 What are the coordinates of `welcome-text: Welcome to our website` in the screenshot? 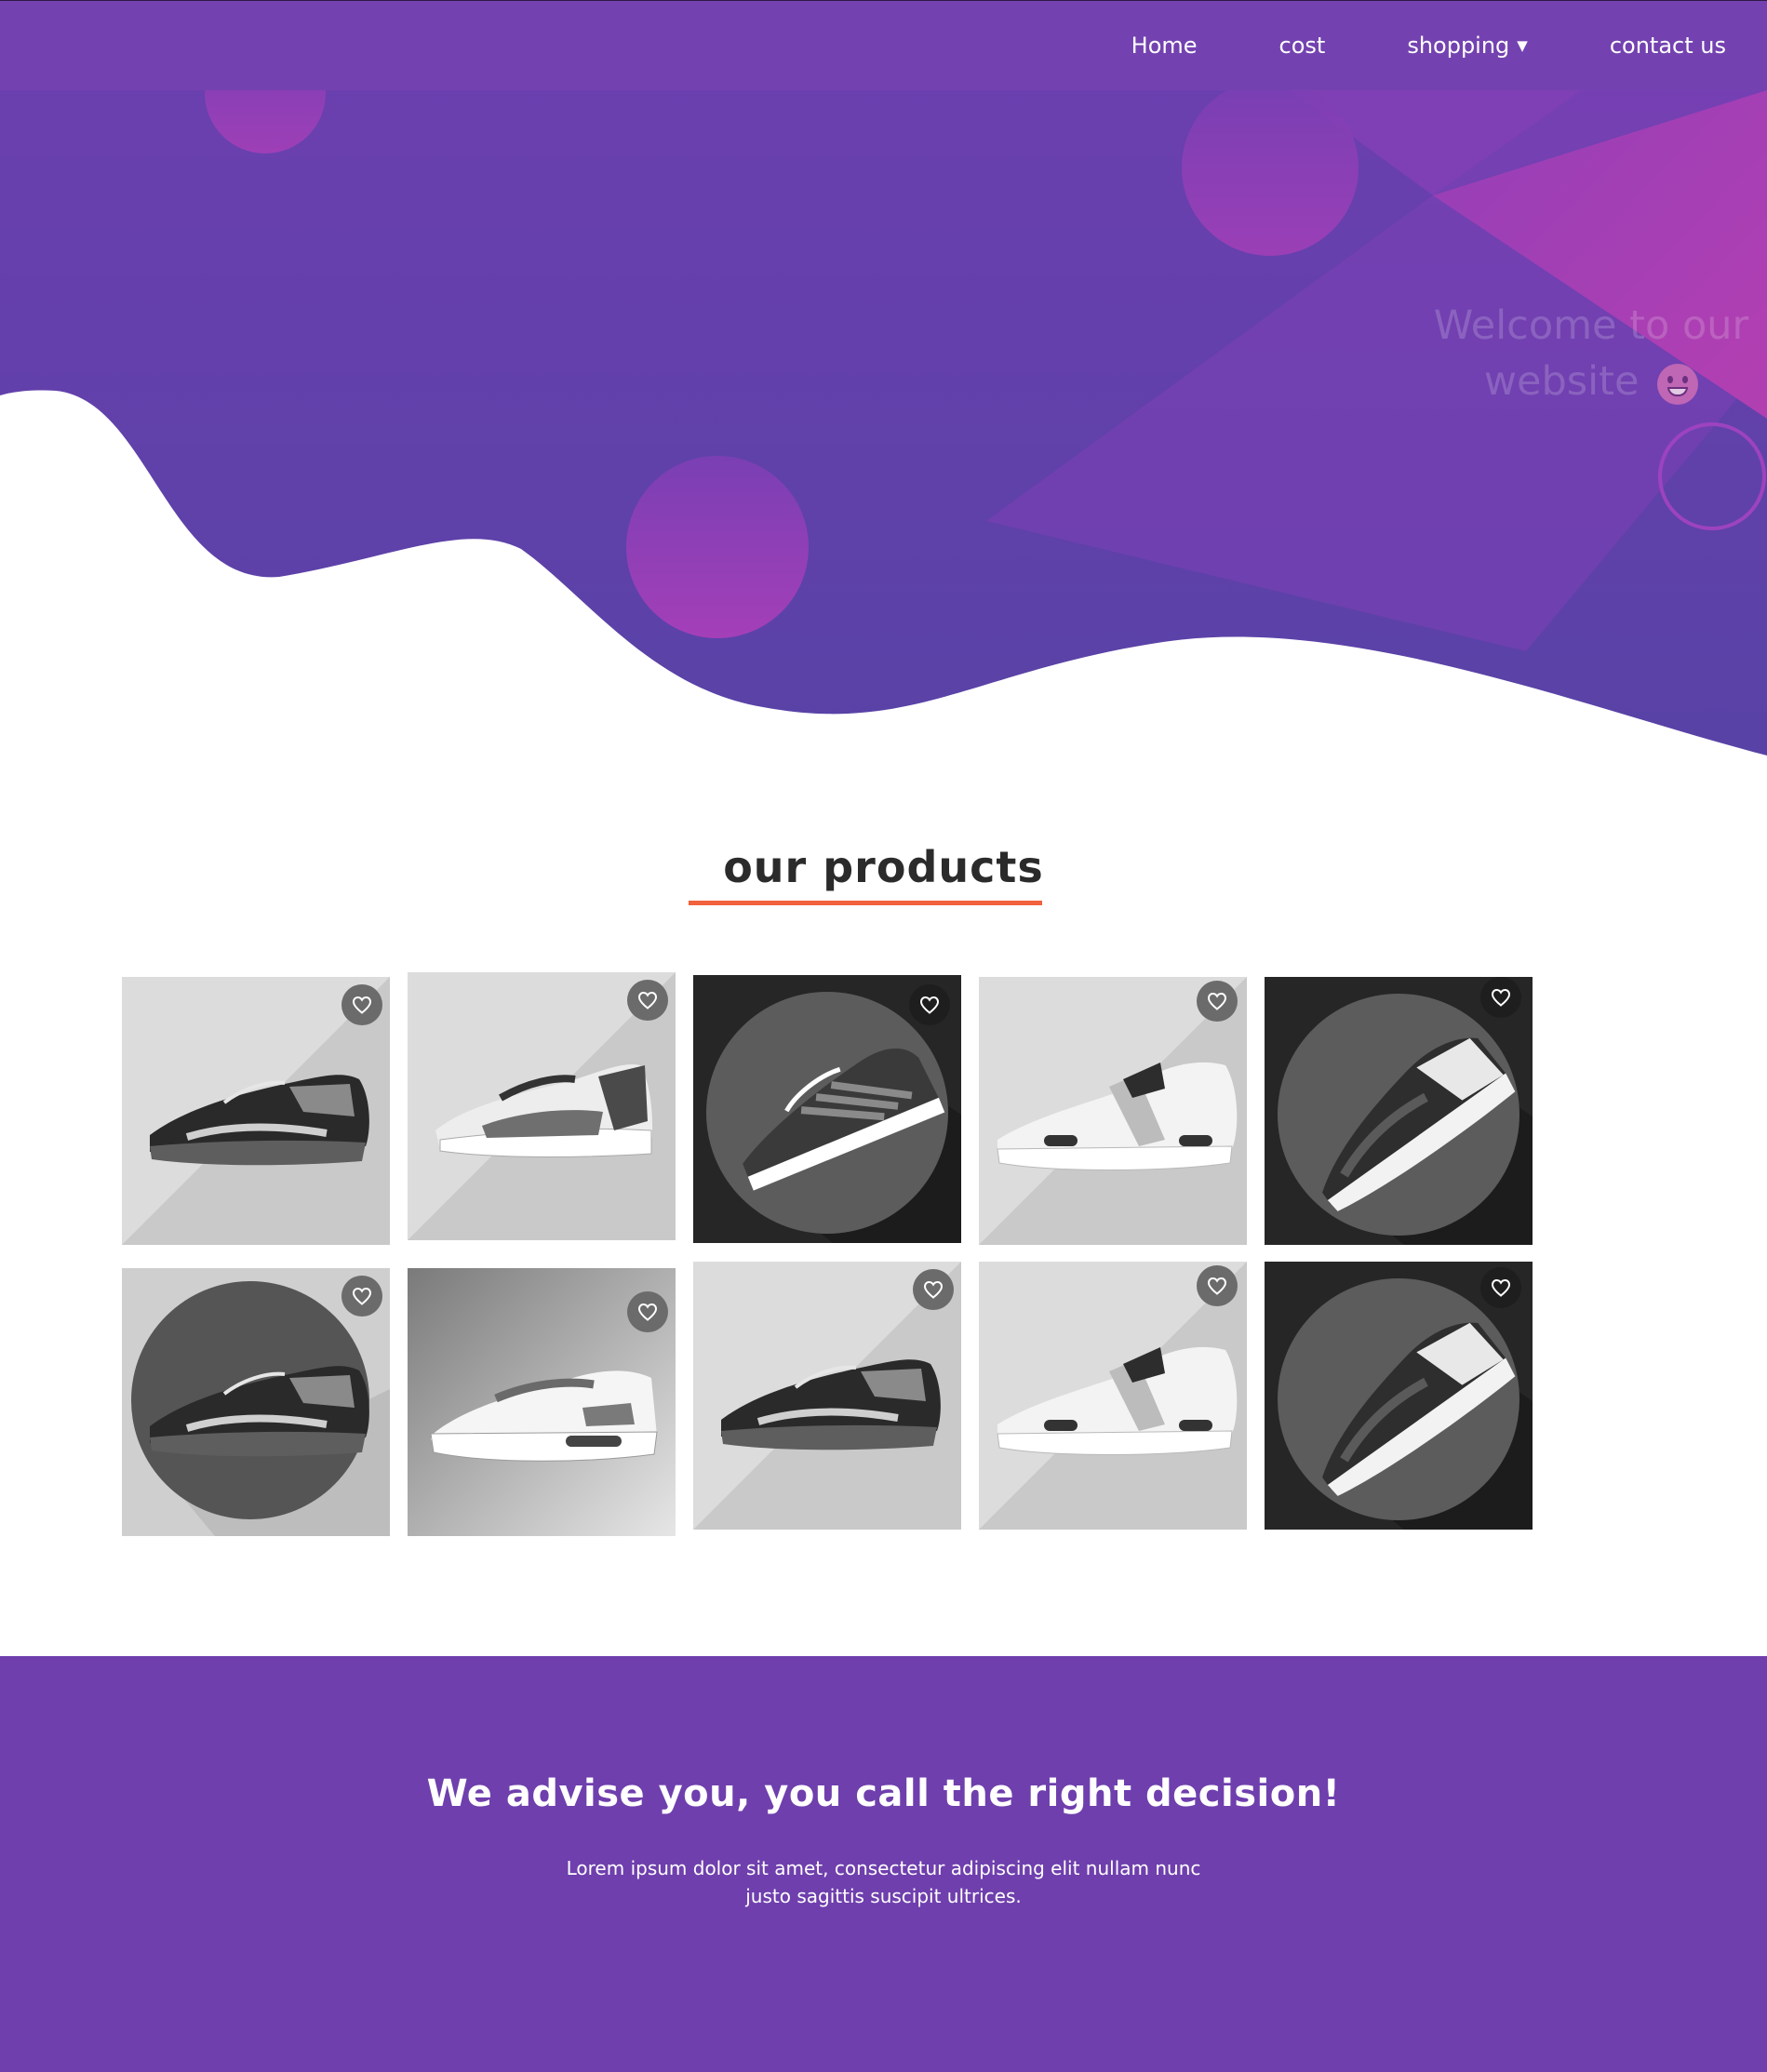 It's located at (1591, 353).